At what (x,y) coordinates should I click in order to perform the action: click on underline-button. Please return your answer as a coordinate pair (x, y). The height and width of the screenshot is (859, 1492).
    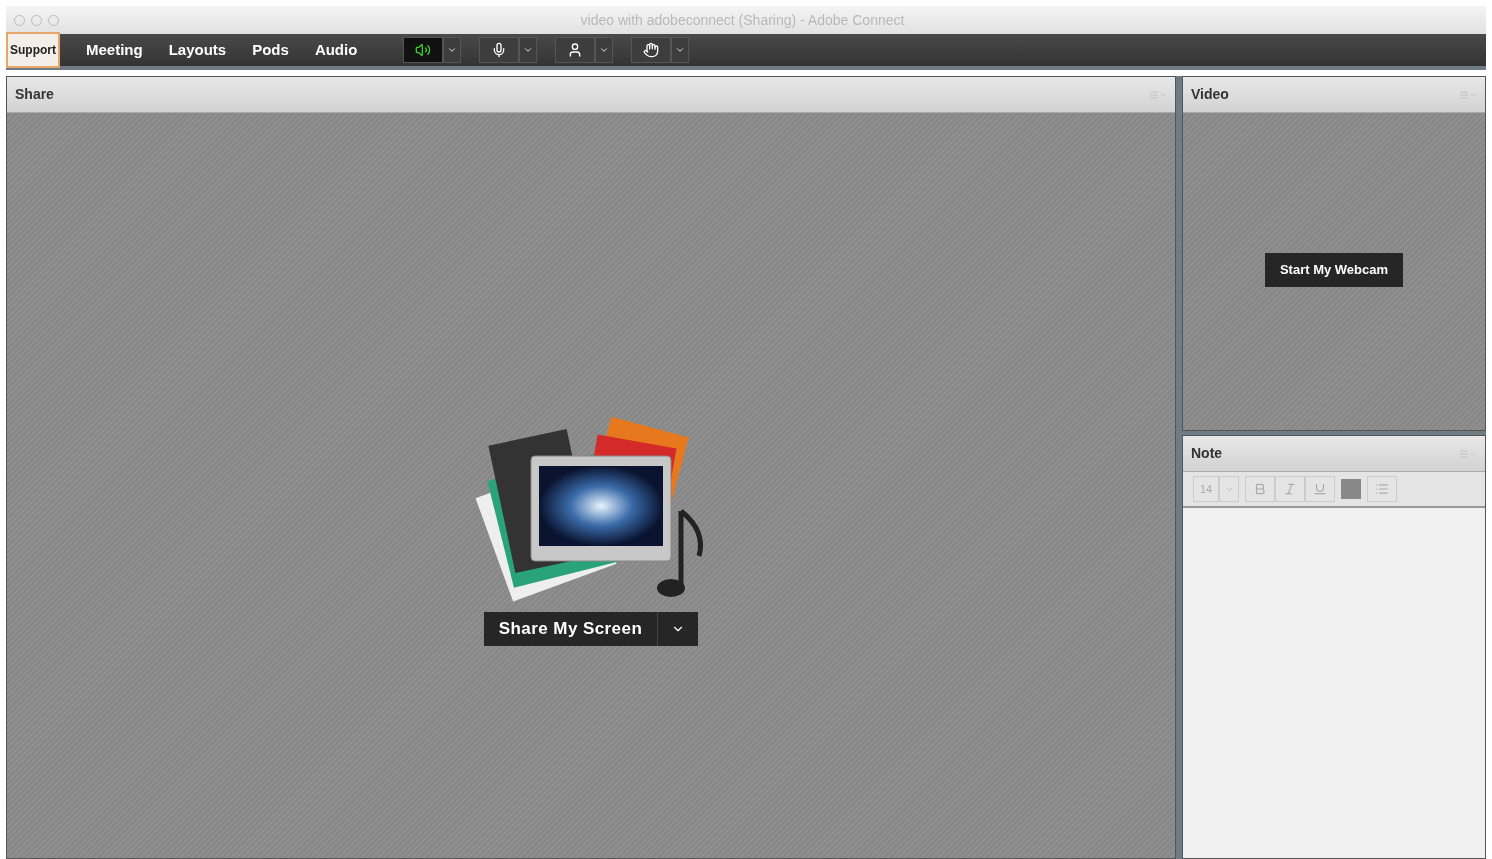
    Looking at the image, I should click on (1320, 489).